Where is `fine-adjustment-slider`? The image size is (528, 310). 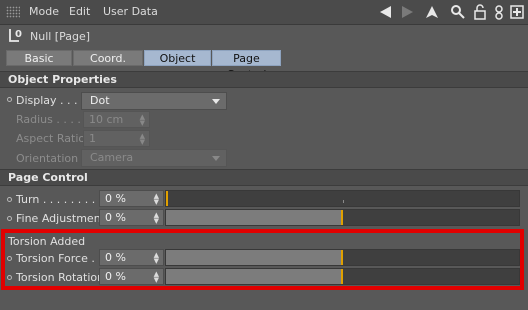 fine-adjustment-slider is located at coordinates (342, 217).